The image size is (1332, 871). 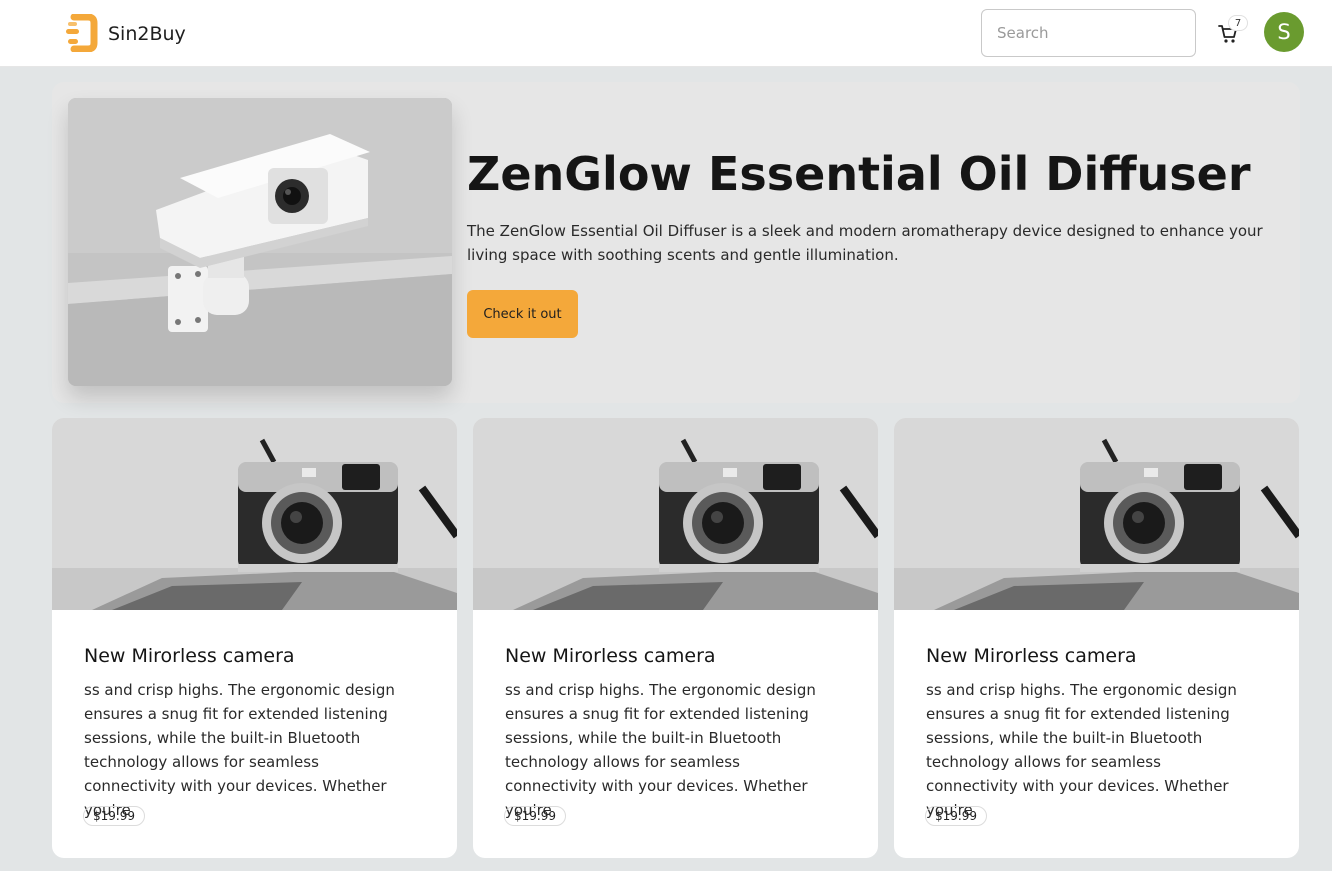 What do you see at coordinates (859, 174) in the screenshot?
I see `featured-product-title: ZenGlow Essential Oil Diffuser` at bounding box center [859, 174].